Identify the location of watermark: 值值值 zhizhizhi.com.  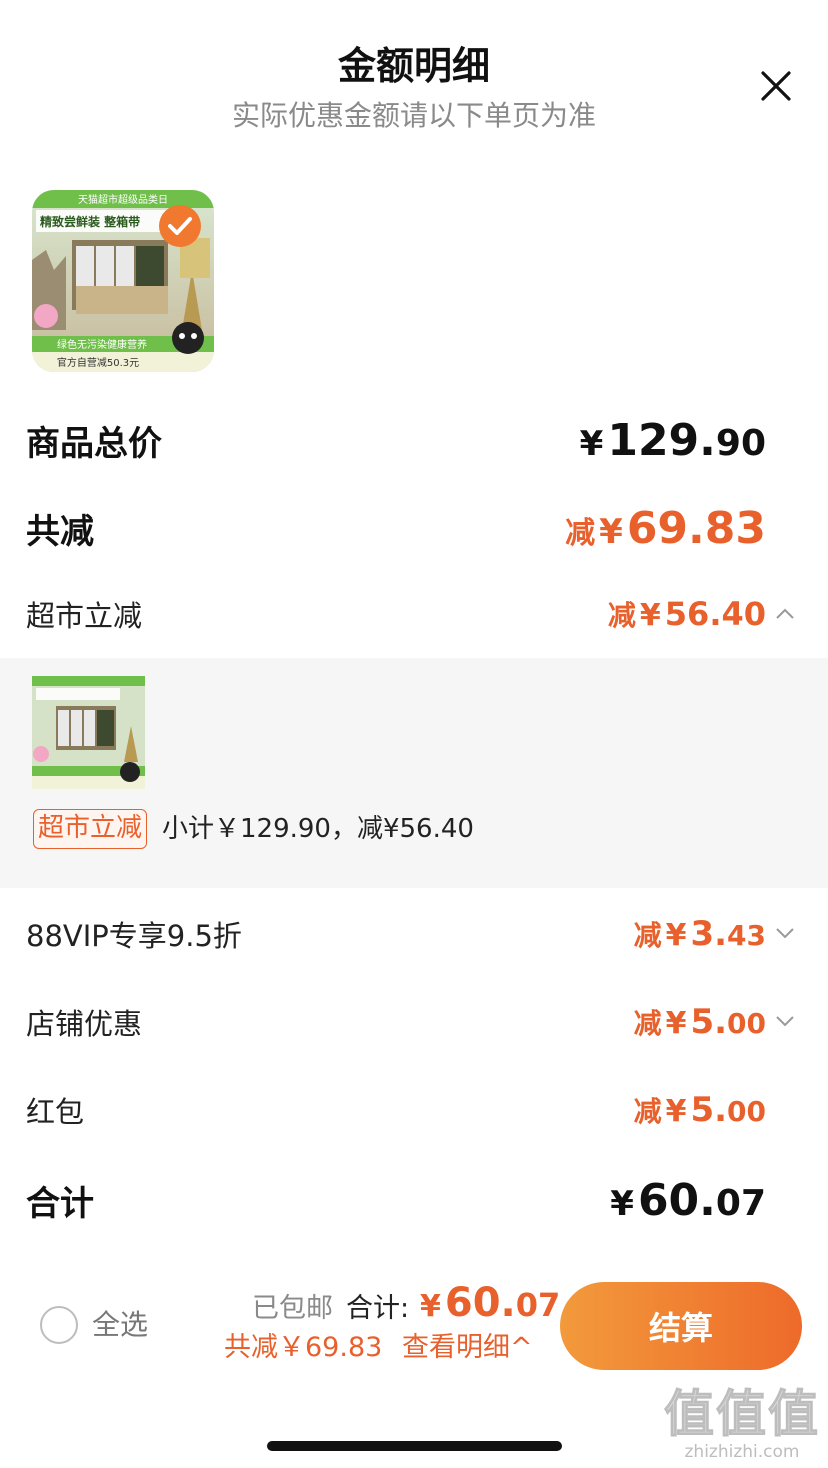
(742, 1424).